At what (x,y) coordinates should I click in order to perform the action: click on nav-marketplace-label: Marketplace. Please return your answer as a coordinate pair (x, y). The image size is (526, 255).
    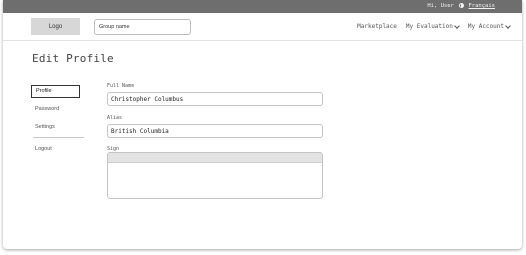
    Looking at the image, I should click on (377, 26).